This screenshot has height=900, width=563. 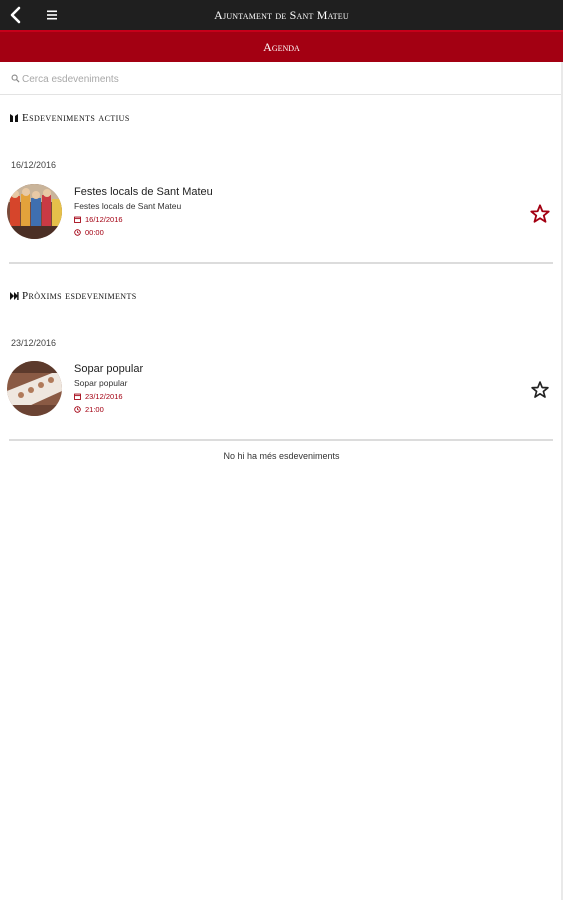 I want to click on upcoming-date-label: 23/12/2016, so click(x=34, y=343).